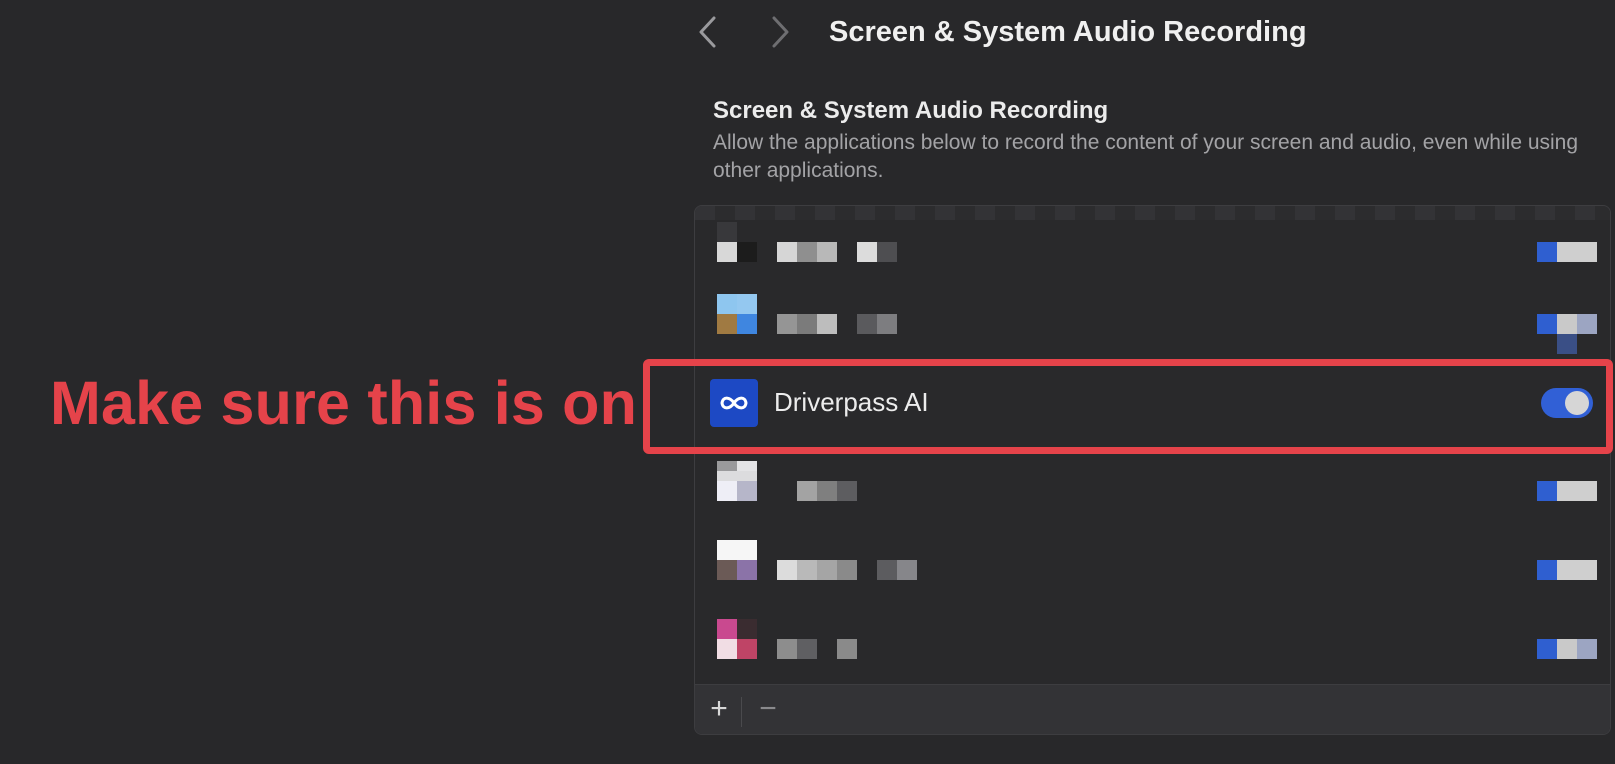 The width and height of the screenshot is (1615, 764). Describe the element at coordinates (344, 403) in the screenshot. I see `annotation-callout-text: Make sure this is on` at that location.